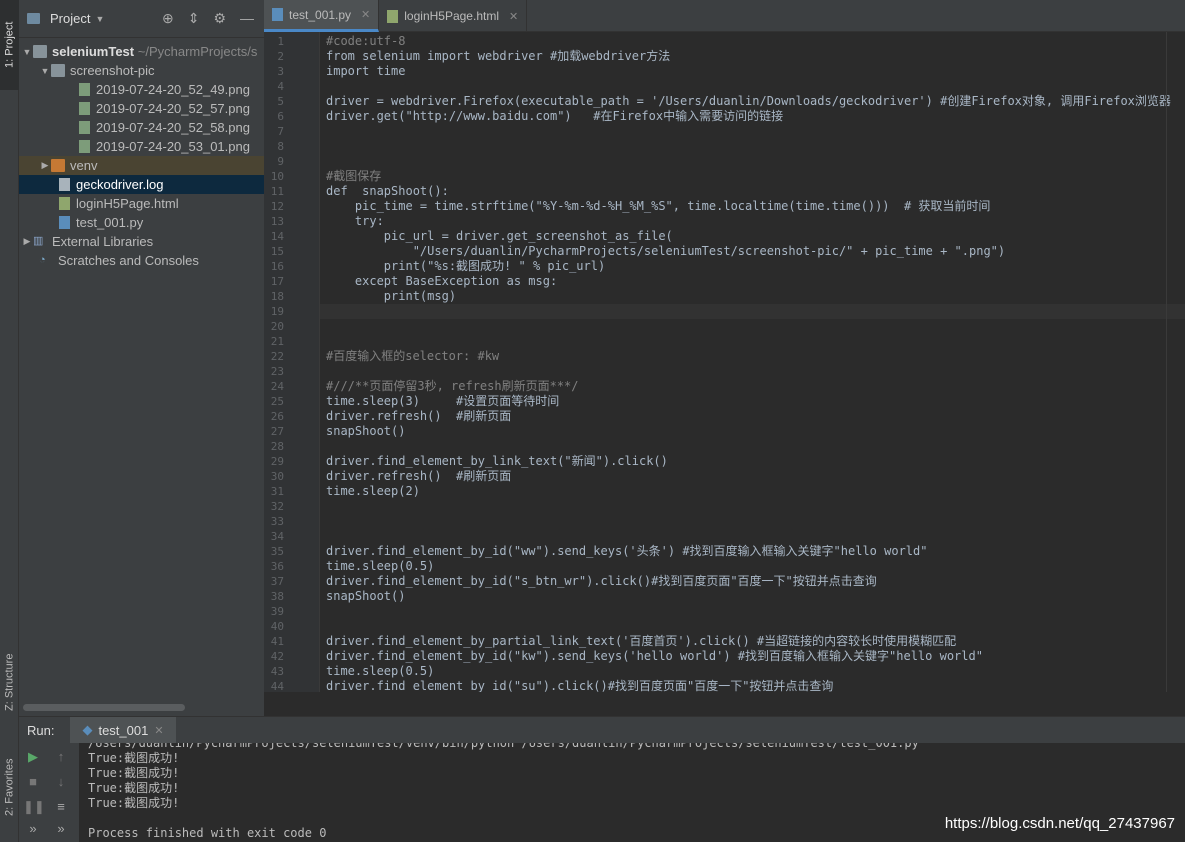 The width and height of the screenshot is (1185, 842). I want to click on editor-tabs: test_001.py ✕ loginH5Page.html ✕, so click(724, 16).